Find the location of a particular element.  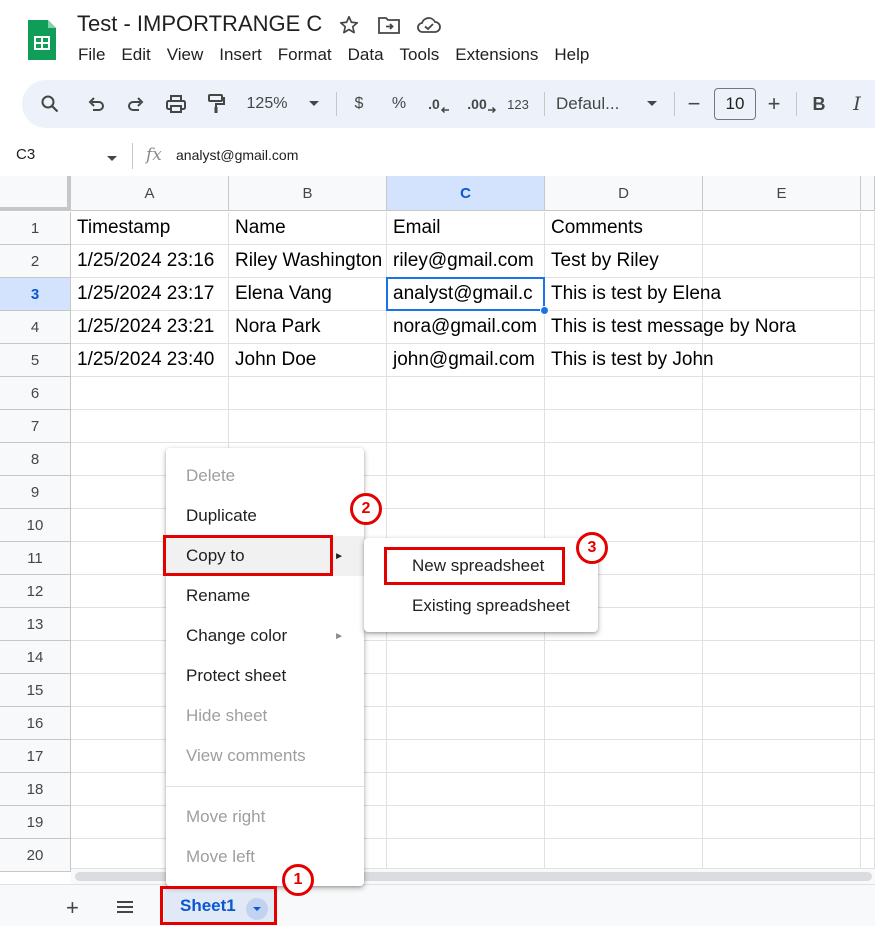

menu-file: File is located at coordinates (91, 55).